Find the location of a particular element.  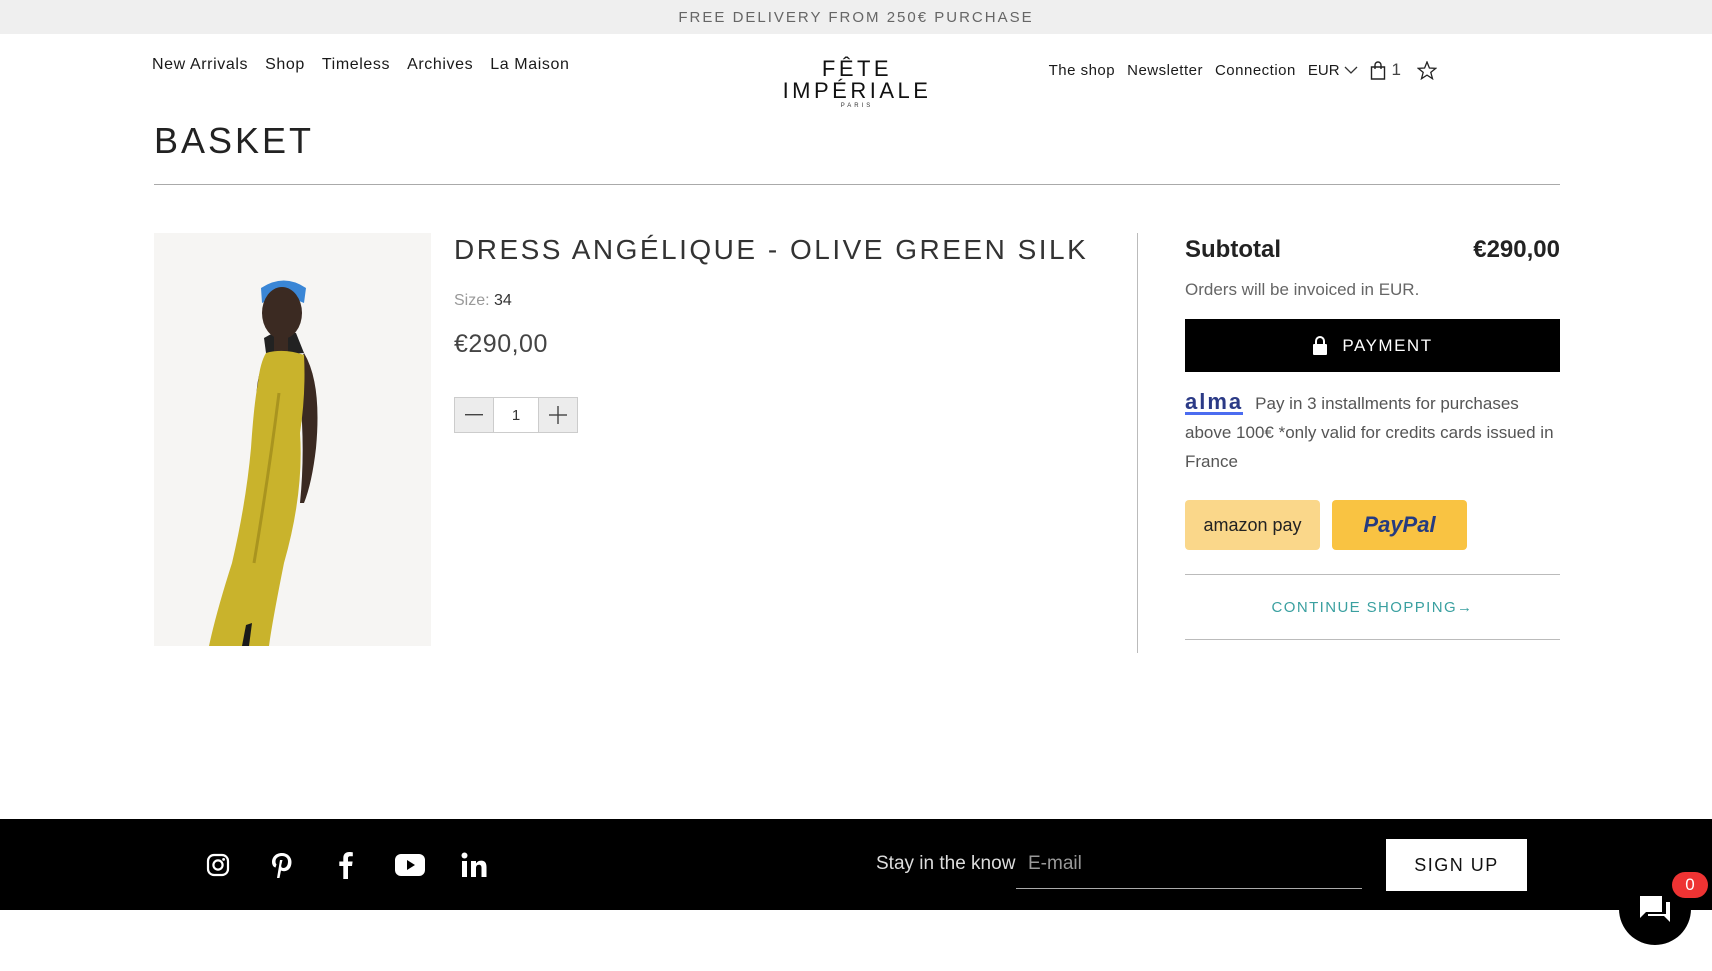

subtotal-row: Subtotal €290,00 is located at coordinates (1372, 250).